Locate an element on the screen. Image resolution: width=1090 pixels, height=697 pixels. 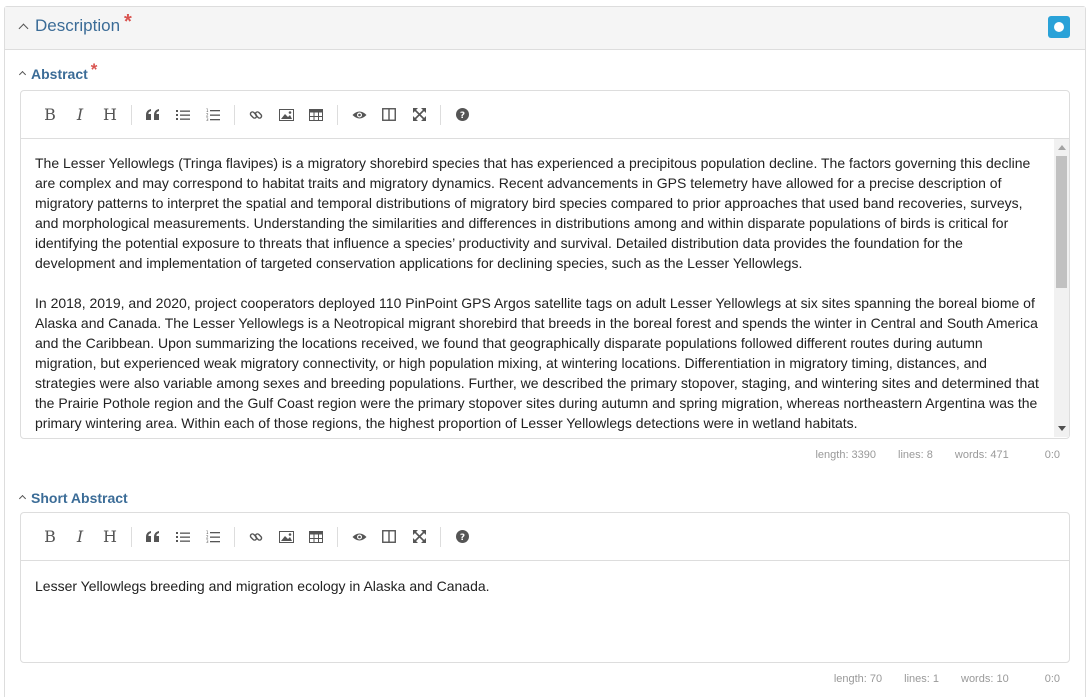
scroll-thumb is located at coordinates (1061, 222).